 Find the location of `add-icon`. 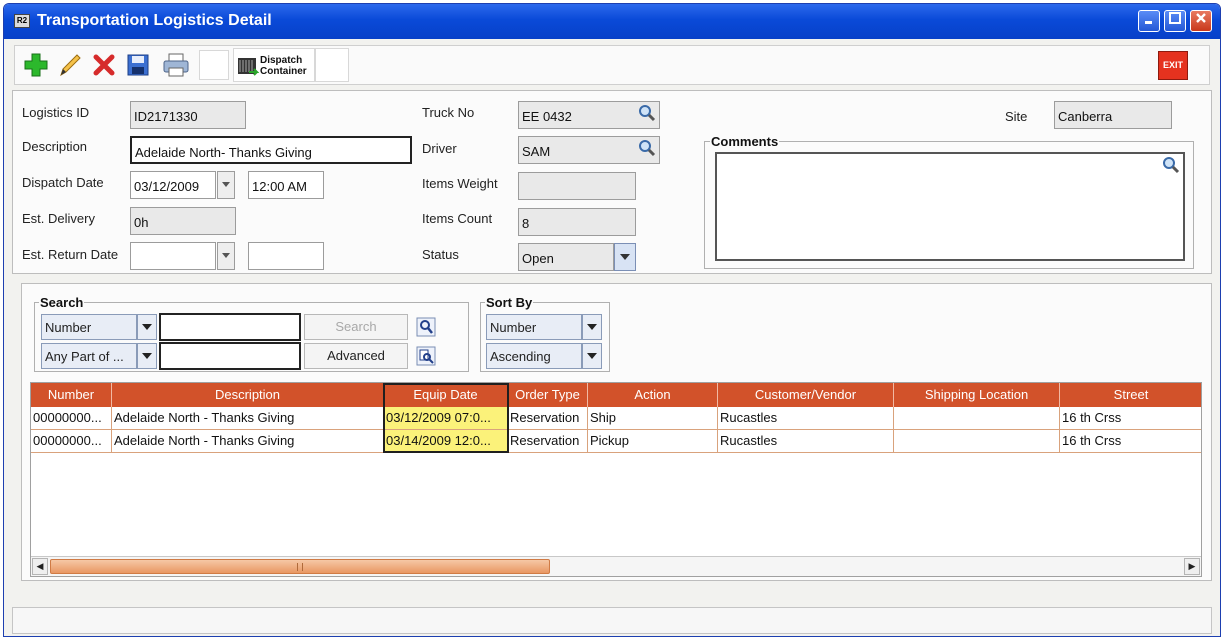

add-icon is located at coordinates (36, 65).